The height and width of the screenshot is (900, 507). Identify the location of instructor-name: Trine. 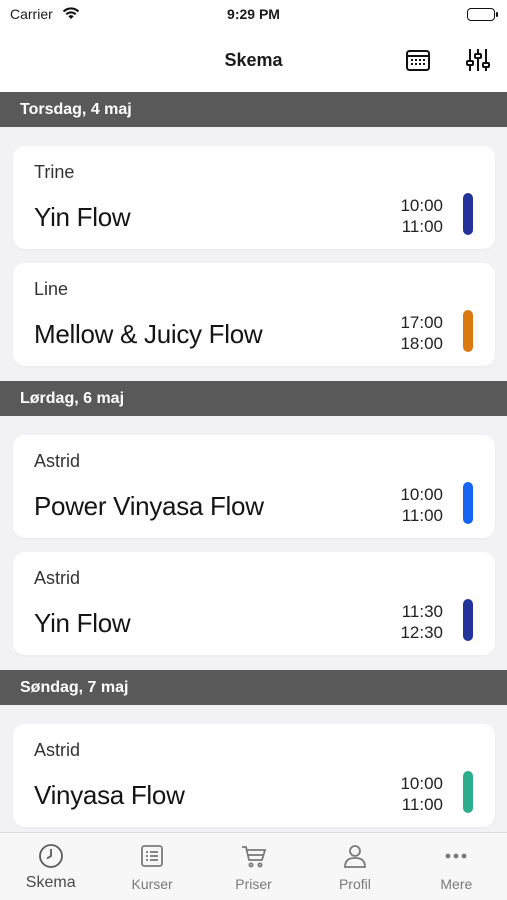
(54, 172).